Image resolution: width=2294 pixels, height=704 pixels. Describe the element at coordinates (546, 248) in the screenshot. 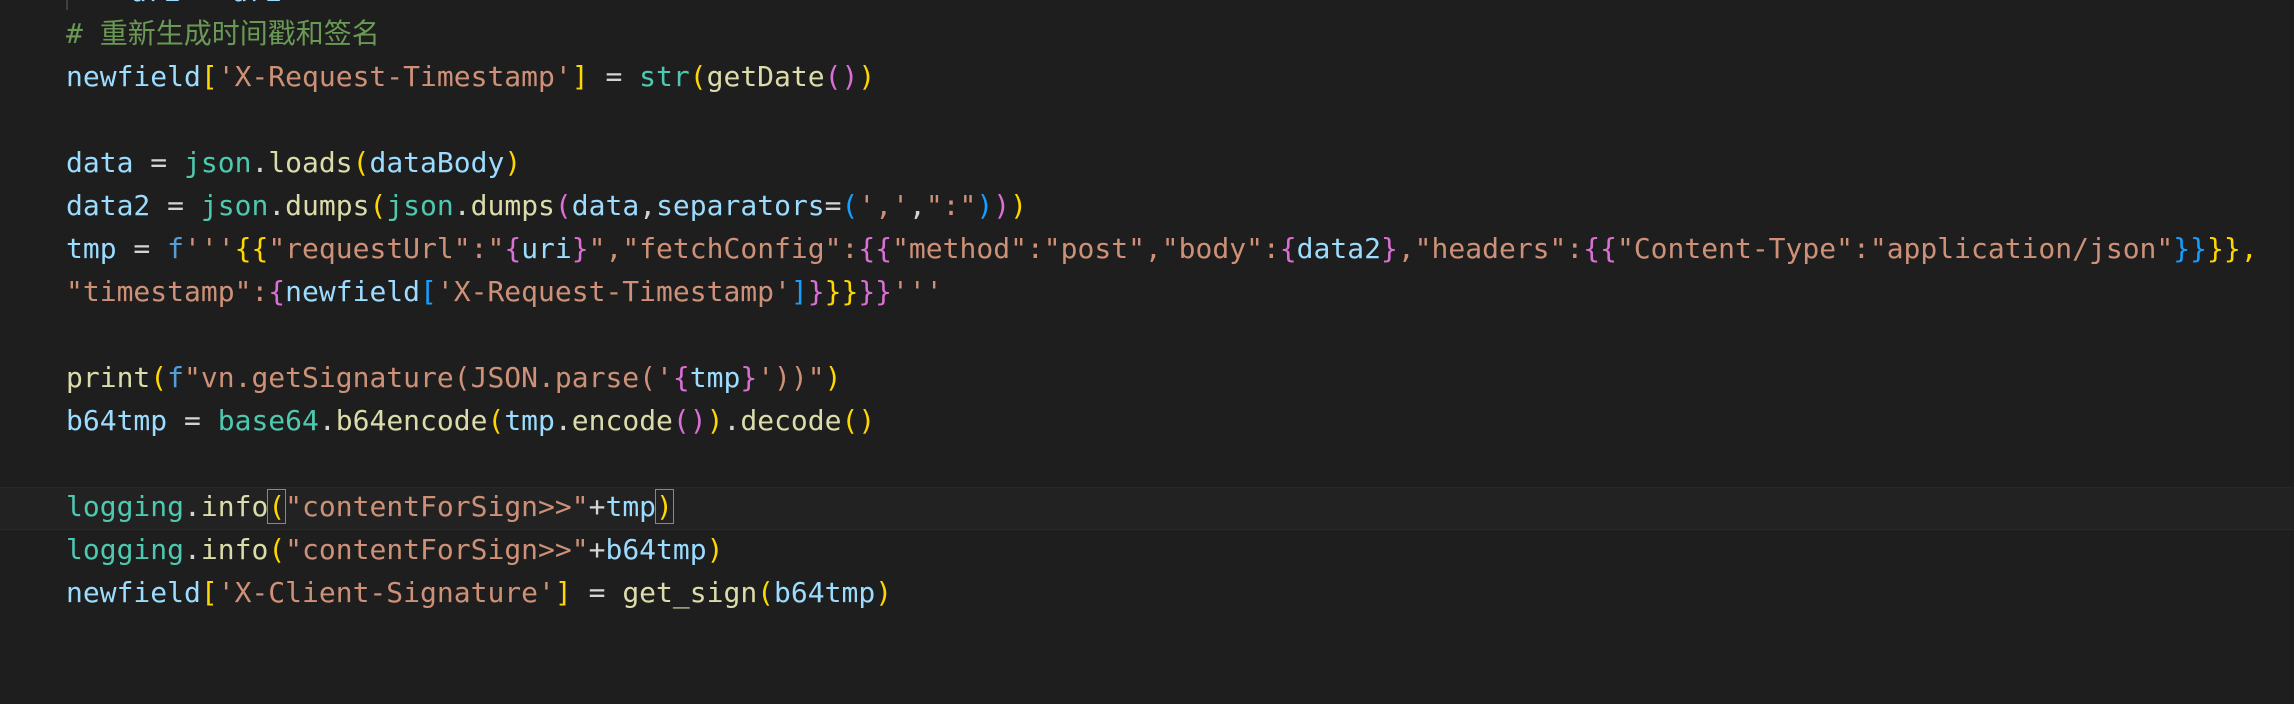

I see `code-token: uri` at that location.